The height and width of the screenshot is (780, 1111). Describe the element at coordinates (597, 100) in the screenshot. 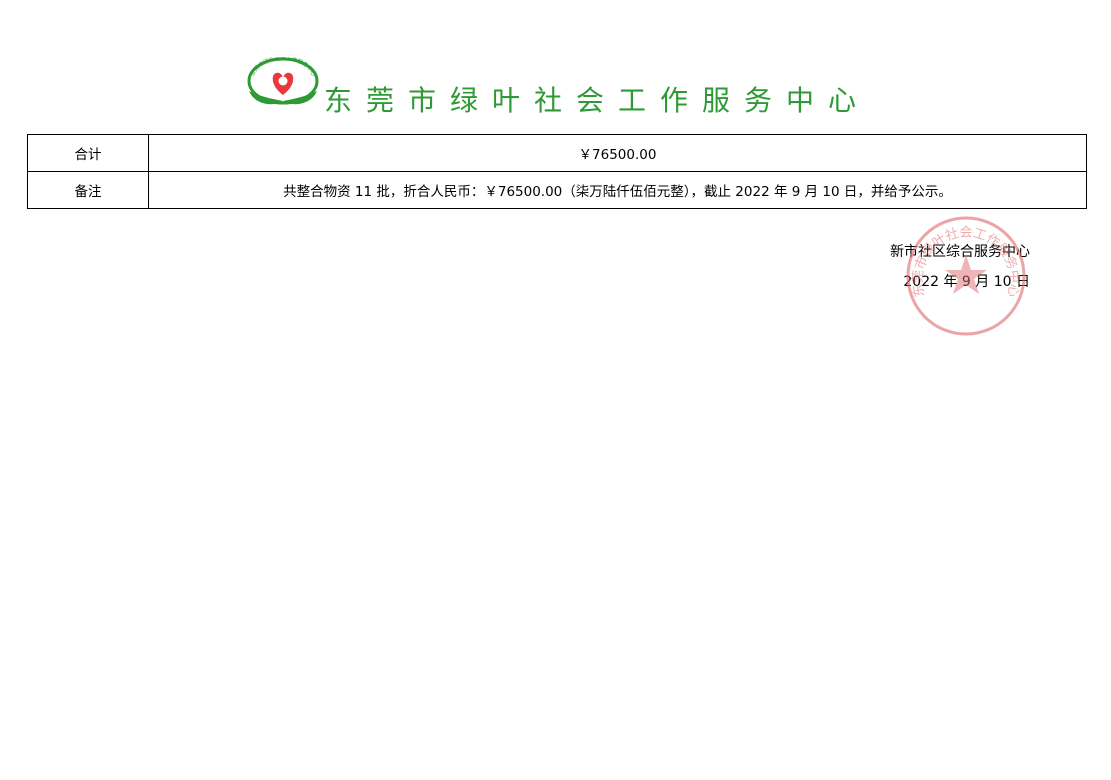

I see `organization-title: 东莞市绿叶社会工作服务中心` at that location.